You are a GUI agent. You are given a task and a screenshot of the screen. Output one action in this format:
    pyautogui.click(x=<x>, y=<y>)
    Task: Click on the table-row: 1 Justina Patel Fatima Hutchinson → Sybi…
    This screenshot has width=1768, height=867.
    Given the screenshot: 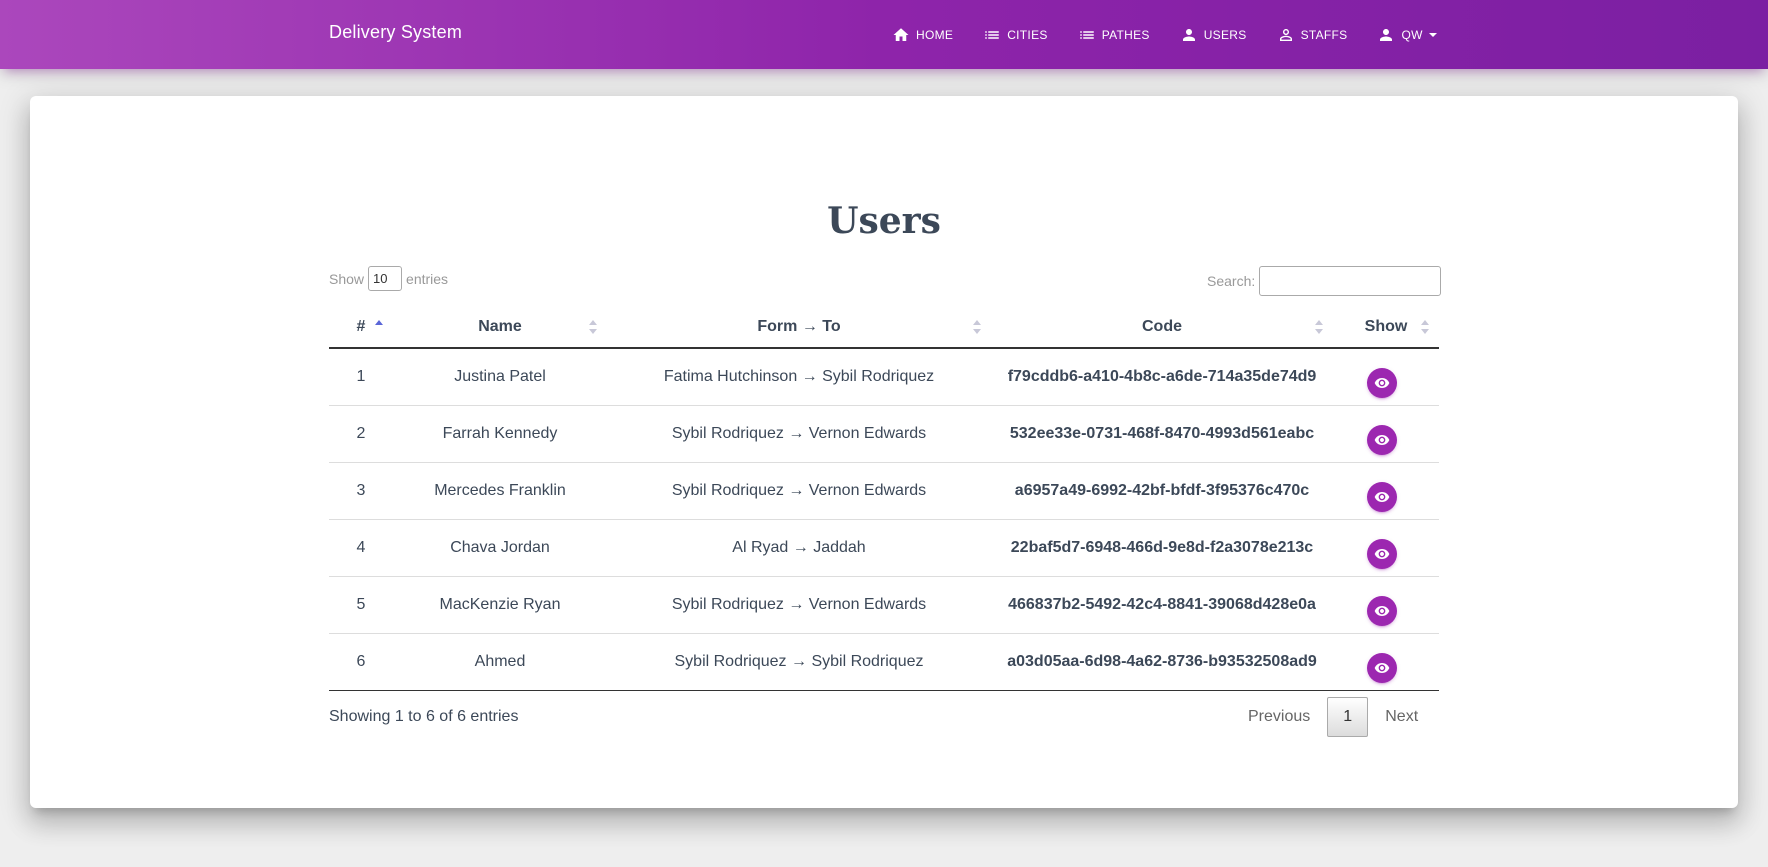 What is the action you would take?
    pyautogui.click(x=884, y=376)
    